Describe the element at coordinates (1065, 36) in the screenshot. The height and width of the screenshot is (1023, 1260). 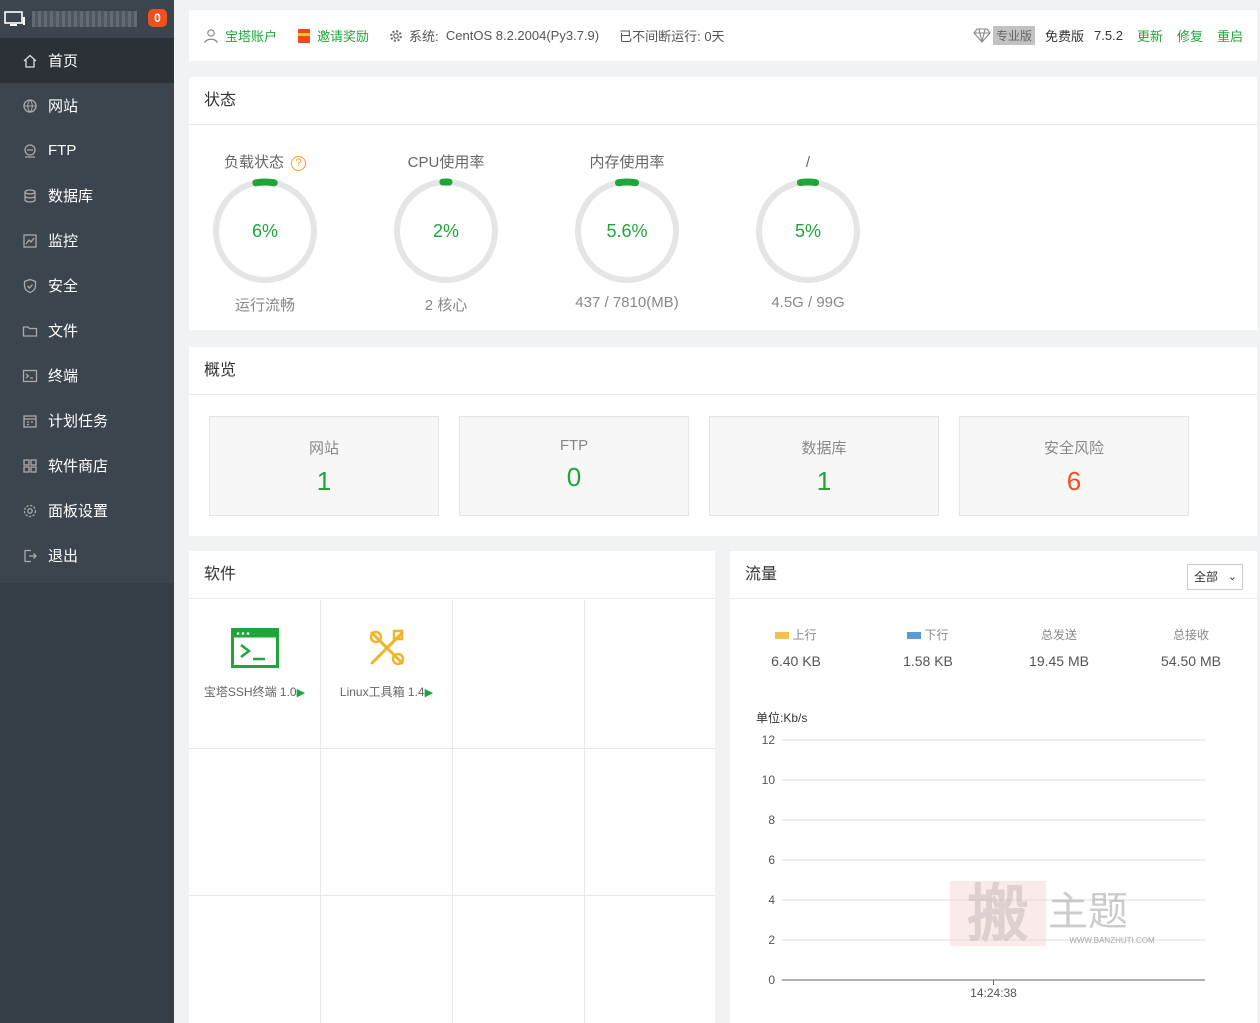
I see `free-edition: 免费版` at that location.